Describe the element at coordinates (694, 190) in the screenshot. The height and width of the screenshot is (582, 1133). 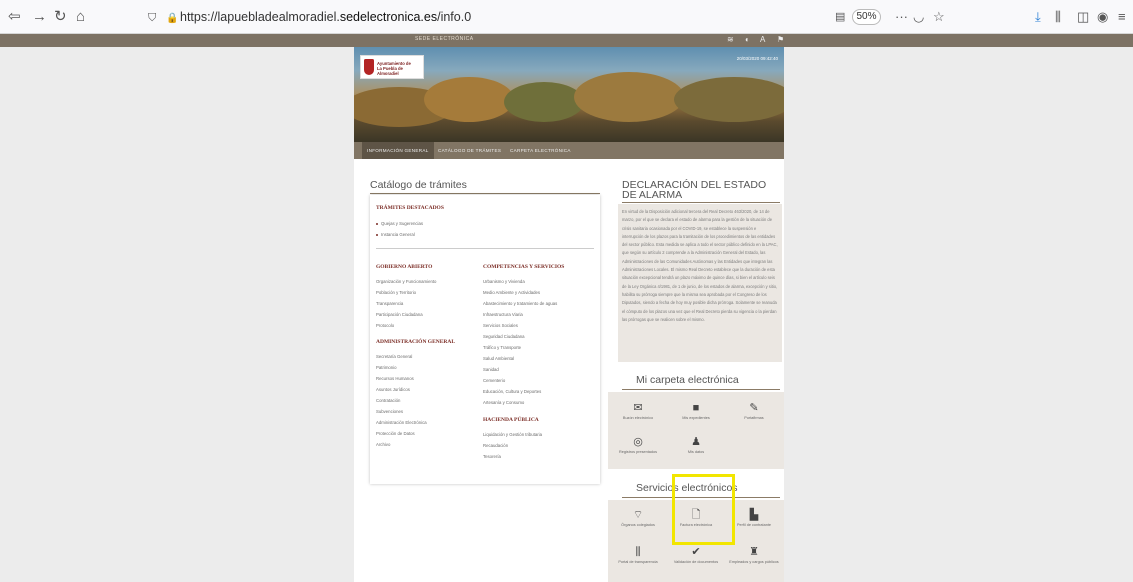
I see `alarm-title: DECLARACIÓN DEL ESTADO DE ALARMA` at that location.